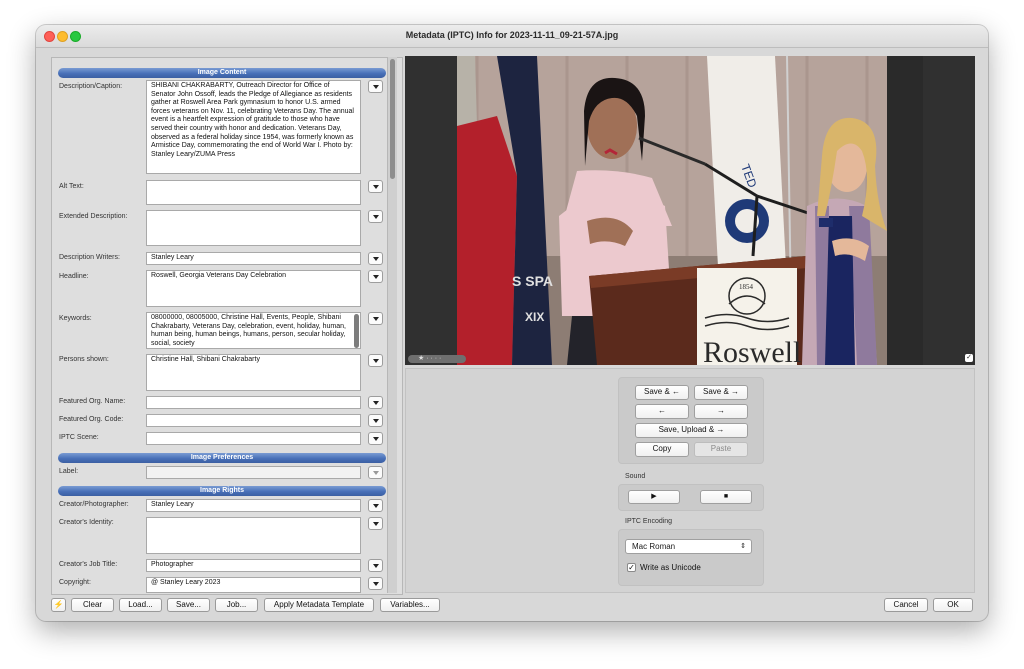 Image resolution: width=1024 pixels, height=669 pixels. I want to click on podium-year: 1854, so click(746, 287).